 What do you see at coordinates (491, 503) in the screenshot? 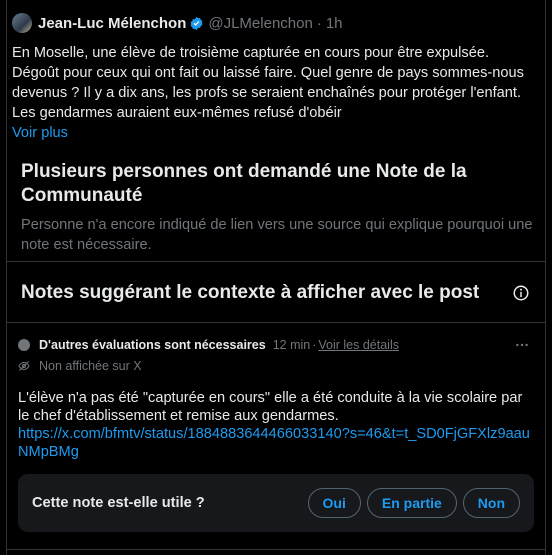
I see `rating-no-button: Non` at bounding box center [491, 503].